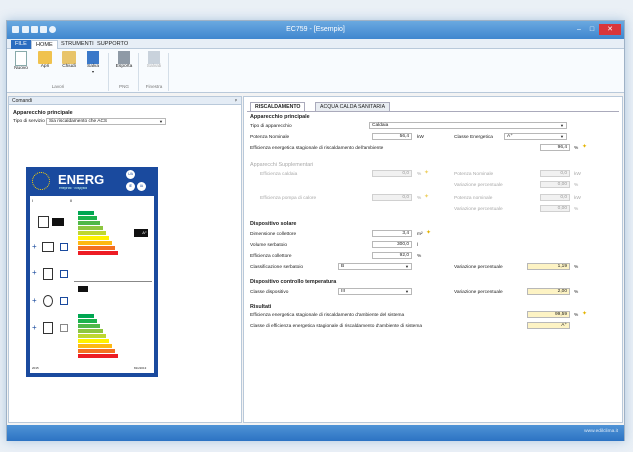 This screenshot has width=633, height=452. I want to click on save-dropdown-icon: ▾, so click(93, 71).